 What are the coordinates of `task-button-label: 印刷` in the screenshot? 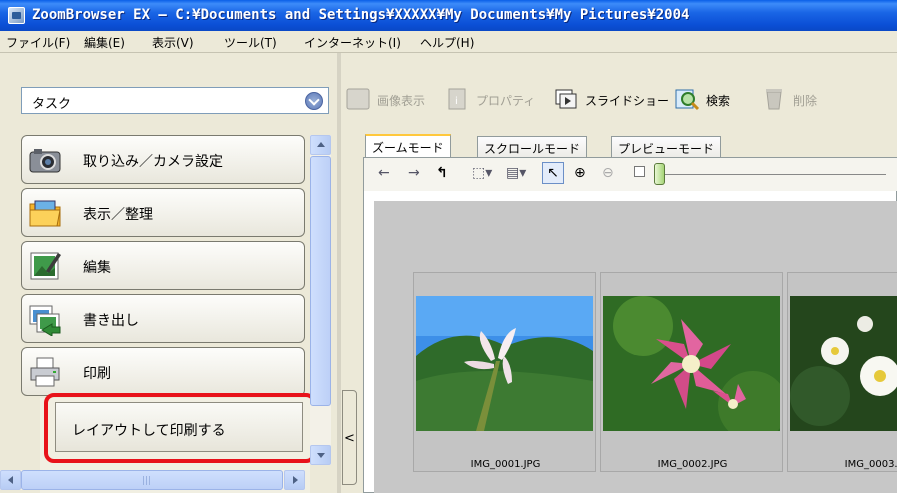 It's located at (97, 374).